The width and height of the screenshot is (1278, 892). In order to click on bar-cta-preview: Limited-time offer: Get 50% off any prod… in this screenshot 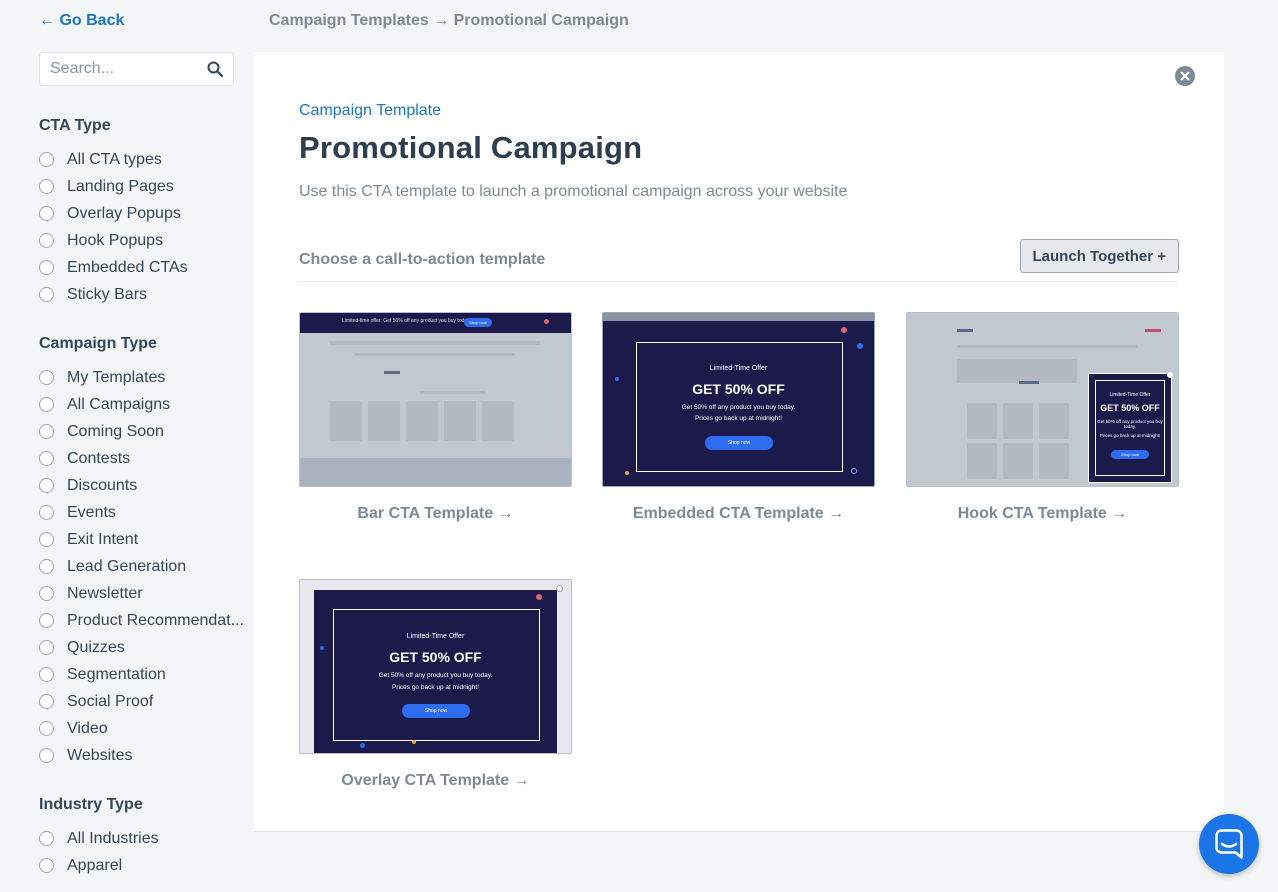, I will do `click(435, 399)`.